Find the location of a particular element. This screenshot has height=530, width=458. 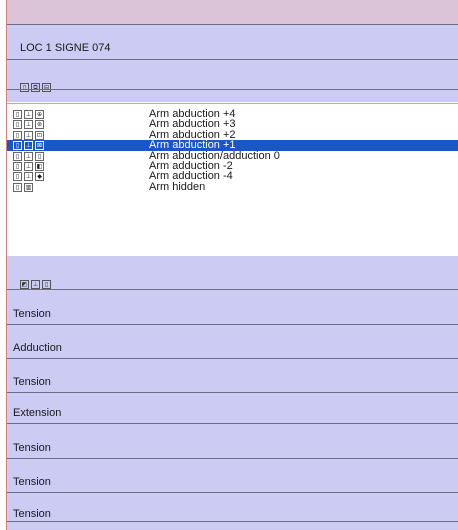

copy-icon: ⧉ is located at coordinates (35, 87).